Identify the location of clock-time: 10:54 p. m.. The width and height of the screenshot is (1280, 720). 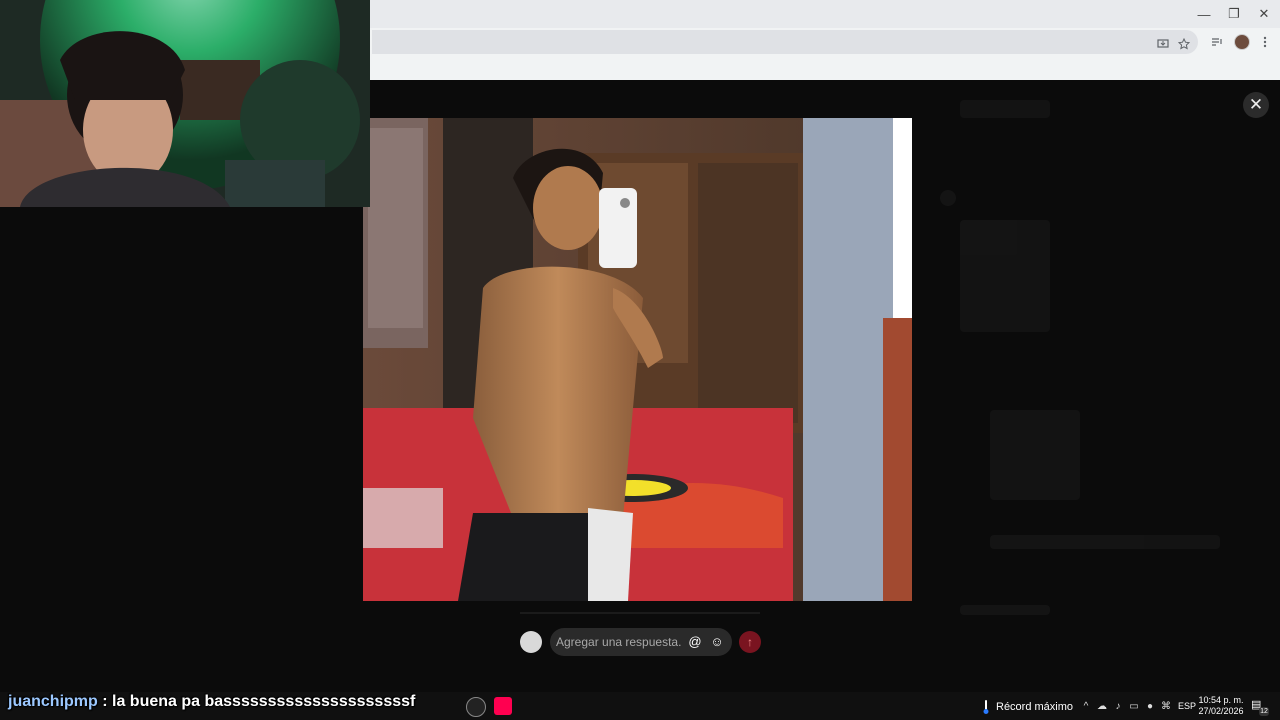
(1221, 700).